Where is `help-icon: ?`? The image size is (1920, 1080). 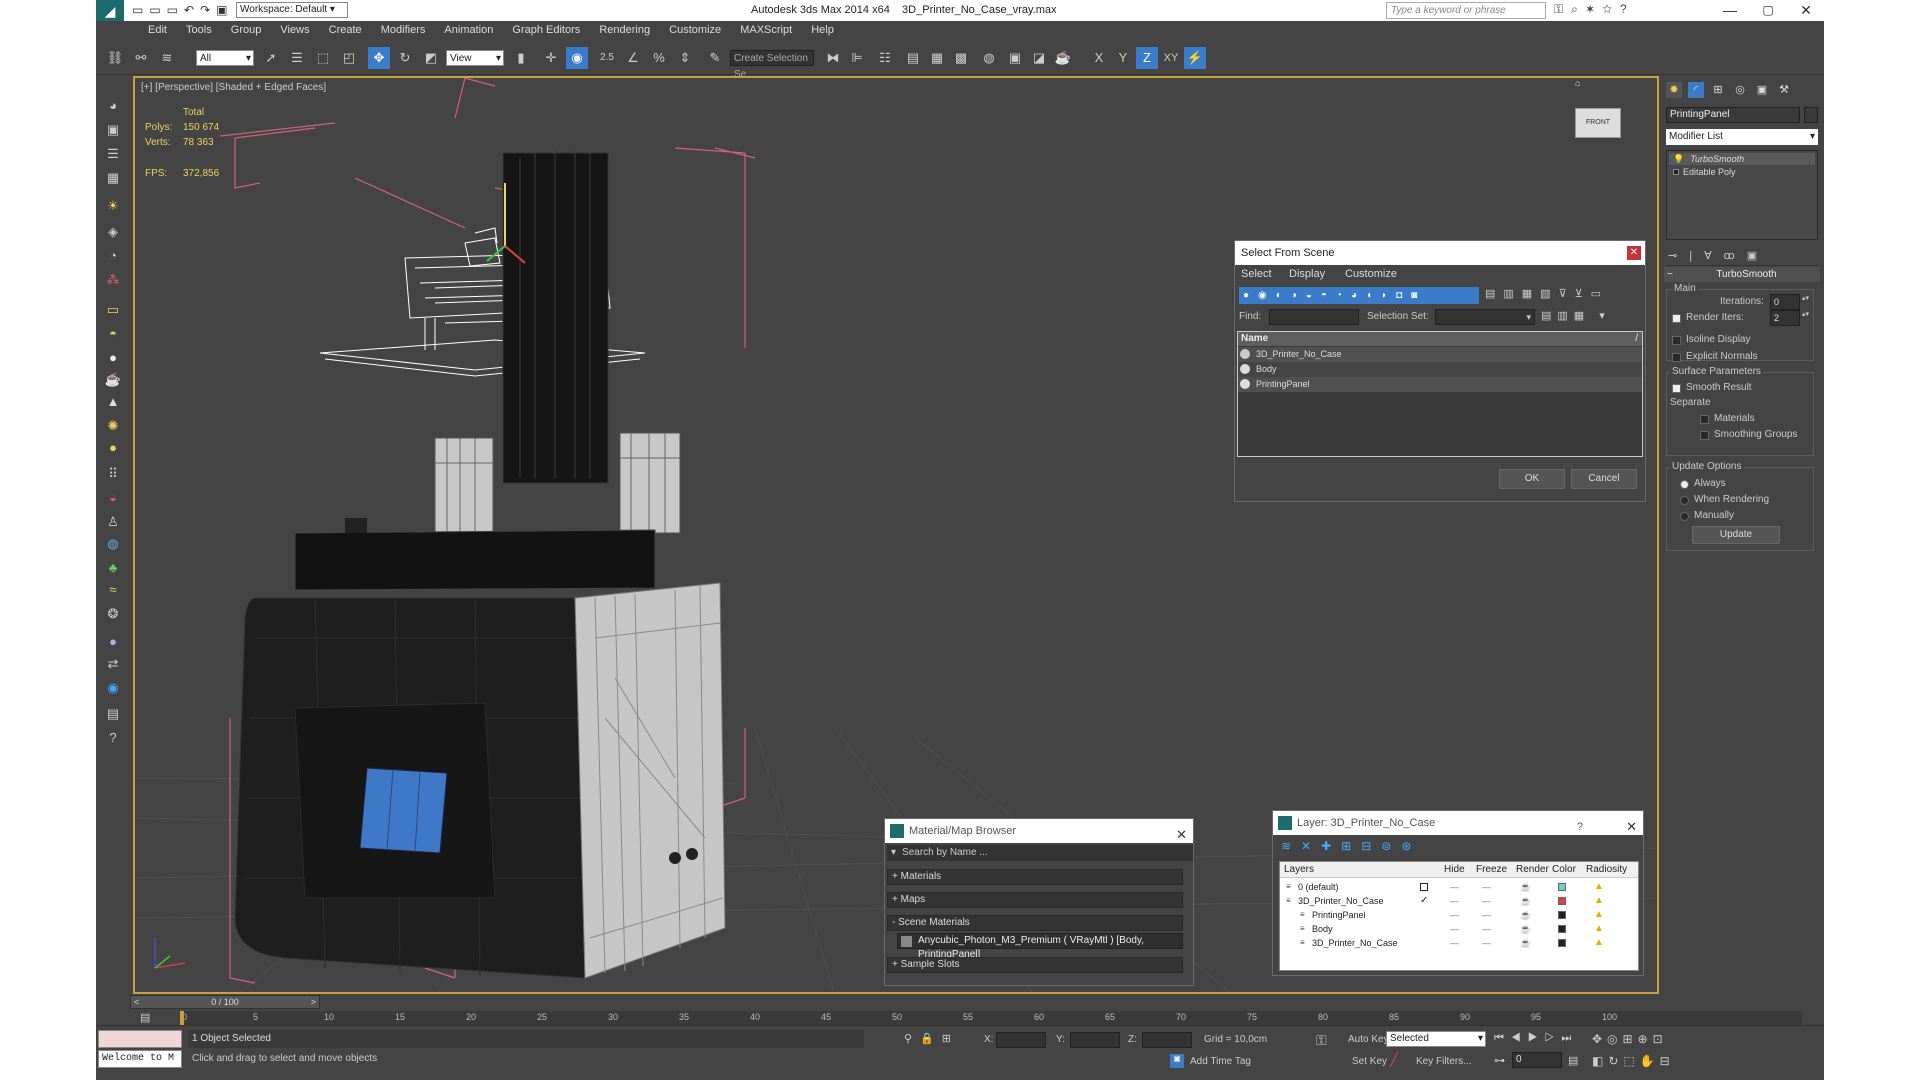
help-icon: ? is located at coordinates (113, 738).